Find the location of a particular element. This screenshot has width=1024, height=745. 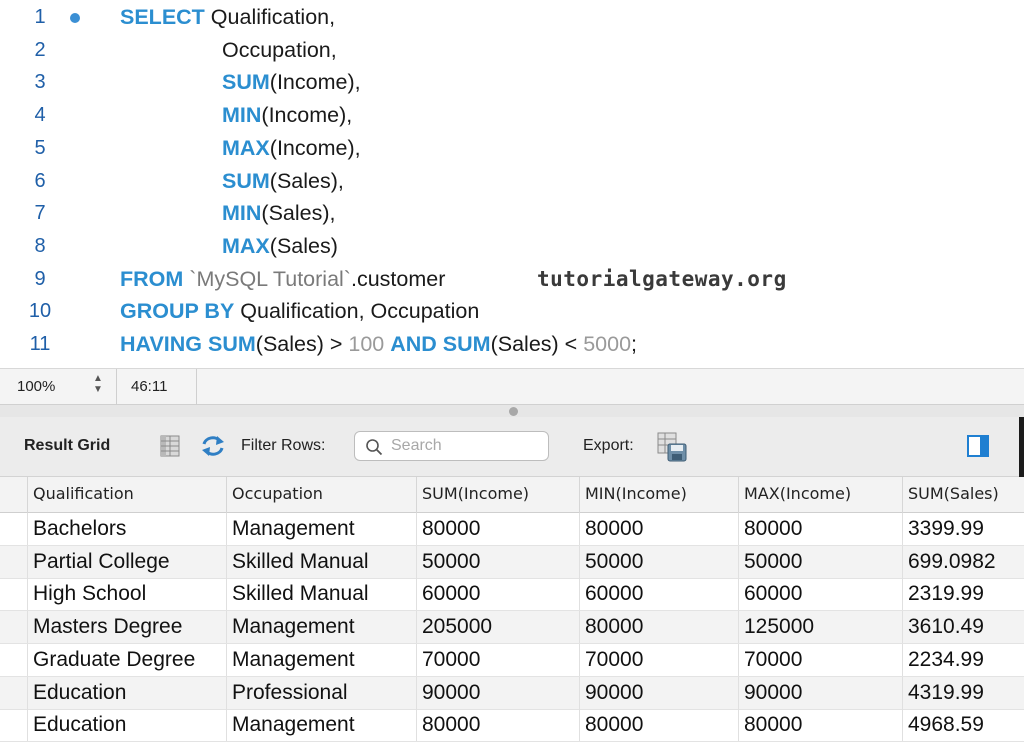

search-box is located at coordinates (451, 446).